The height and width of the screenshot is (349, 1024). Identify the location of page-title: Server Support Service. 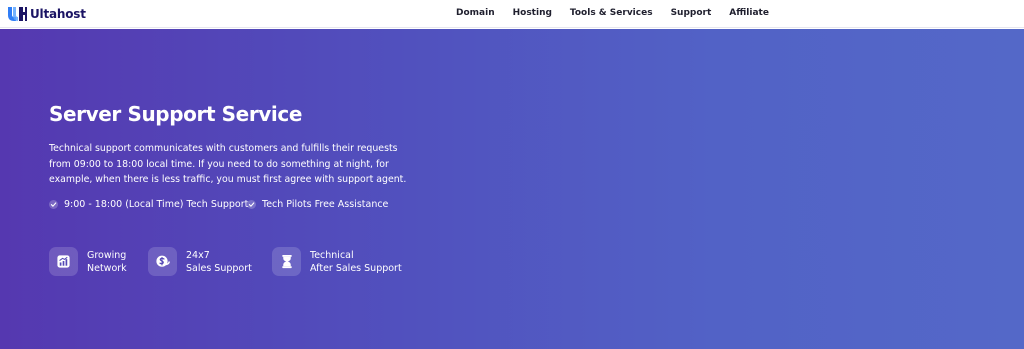
(176, 114).